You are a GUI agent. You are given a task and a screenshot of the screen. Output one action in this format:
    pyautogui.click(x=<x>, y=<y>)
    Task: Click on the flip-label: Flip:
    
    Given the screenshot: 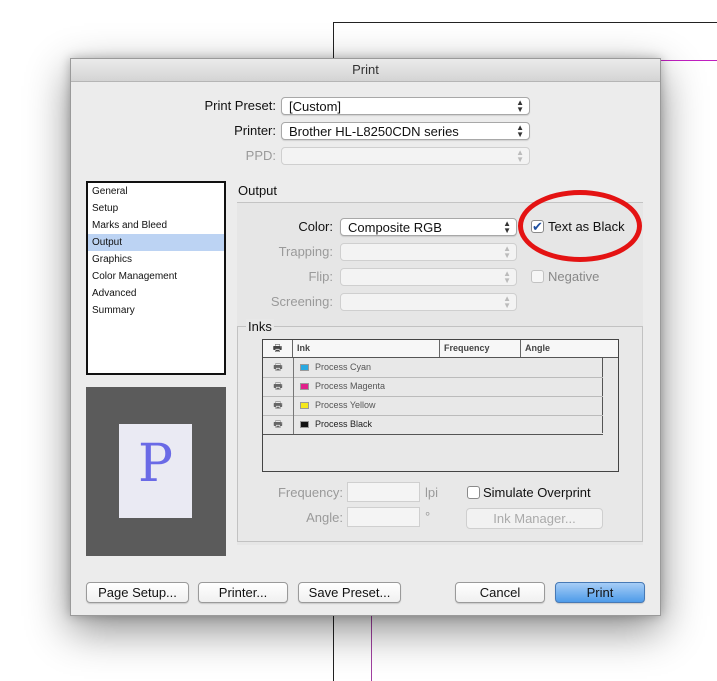 What is the action you would take?
    pyautogui.click(x=320, y=276)
    